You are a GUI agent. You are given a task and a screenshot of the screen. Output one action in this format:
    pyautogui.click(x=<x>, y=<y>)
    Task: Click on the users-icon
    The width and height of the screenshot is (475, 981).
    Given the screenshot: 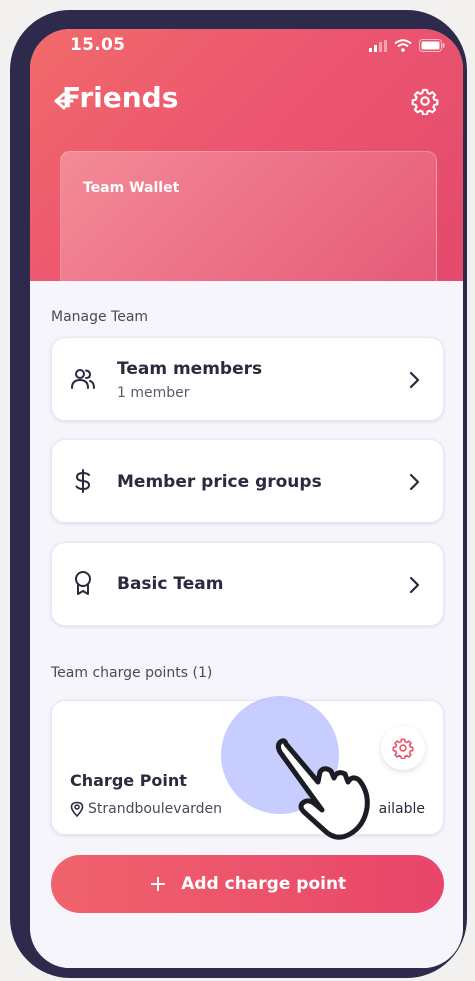 What is the action you would take?
    pyautogui.click(x=83, y=379)
    